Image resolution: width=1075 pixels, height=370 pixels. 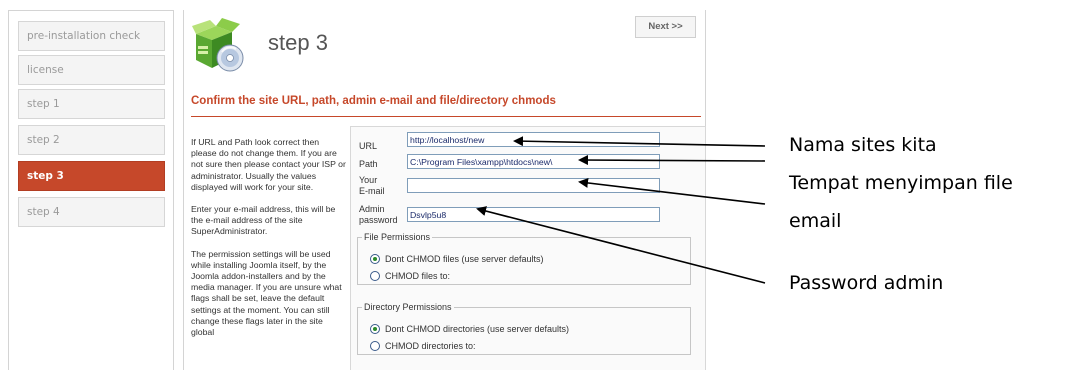 I want to click on dir-chmod-custom-option: CHMOD directories to:, so click(x=423, y=346).